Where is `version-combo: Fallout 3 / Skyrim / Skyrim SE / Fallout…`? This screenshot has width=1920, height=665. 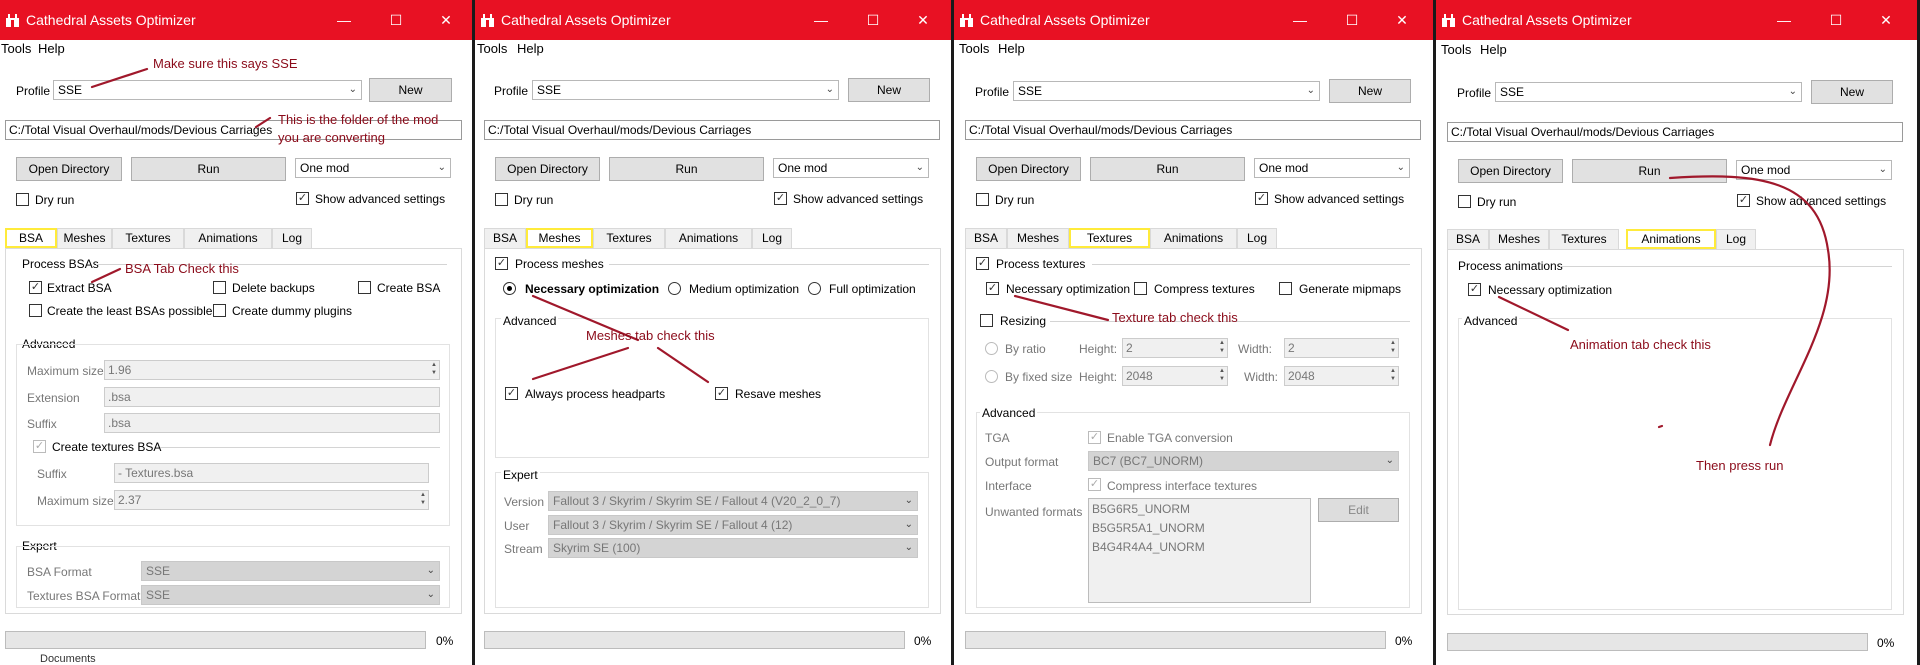 version-combo: Fallout 3 / Skyrim / Skyrim SE / Fallout… is located at coordinates (733, 501).